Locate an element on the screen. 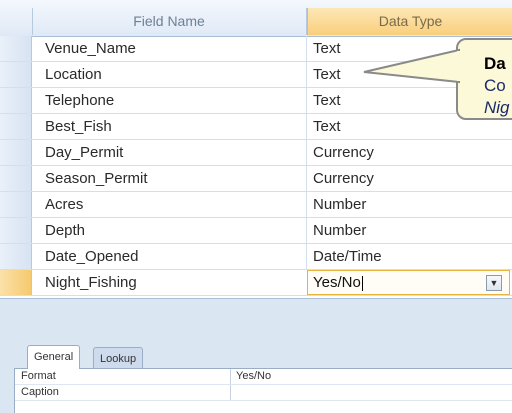  property-row-format: Format Yes/No is located at coordinates (263, 377).